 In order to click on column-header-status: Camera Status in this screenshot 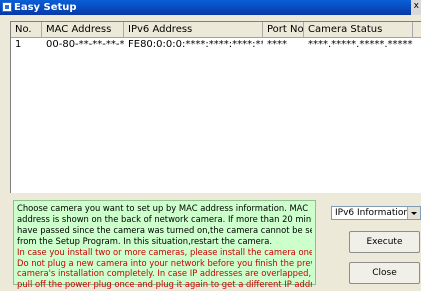, I will do `click(358, 29)`.